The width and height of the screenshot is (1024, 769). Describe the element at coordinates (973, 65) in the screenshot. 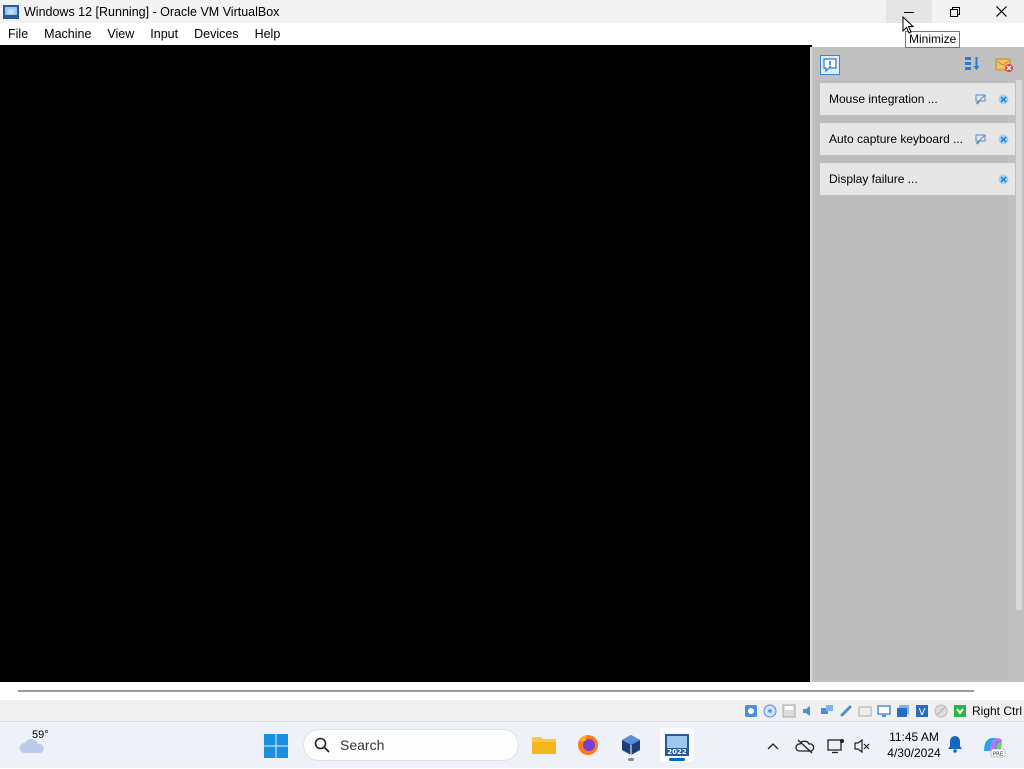

I see `sort-icon` at that location.